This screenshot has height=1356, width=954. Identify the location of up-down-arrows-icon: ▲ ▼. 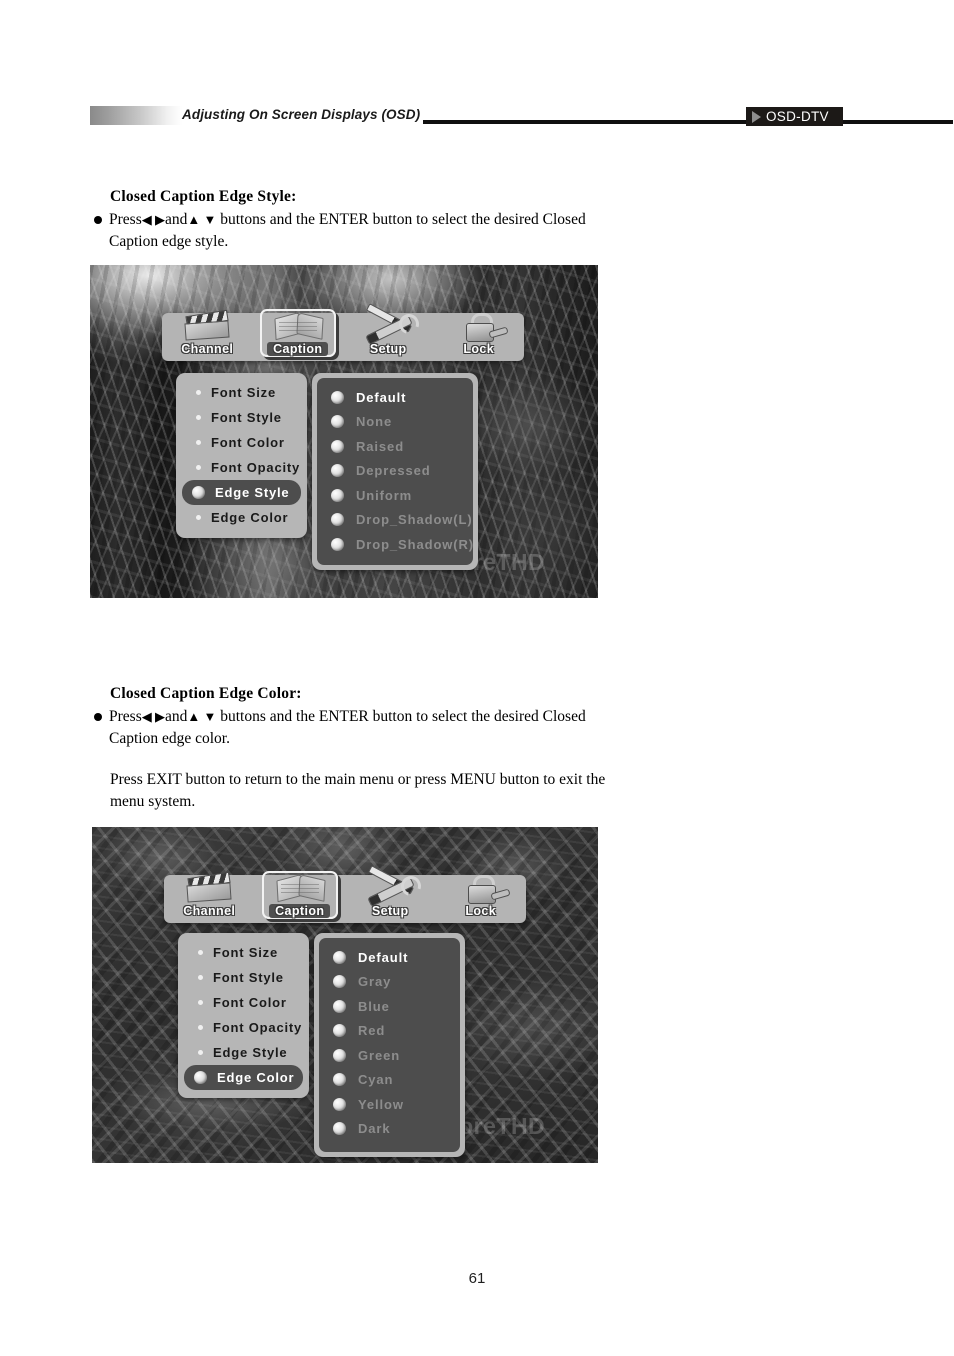
(202, 716).